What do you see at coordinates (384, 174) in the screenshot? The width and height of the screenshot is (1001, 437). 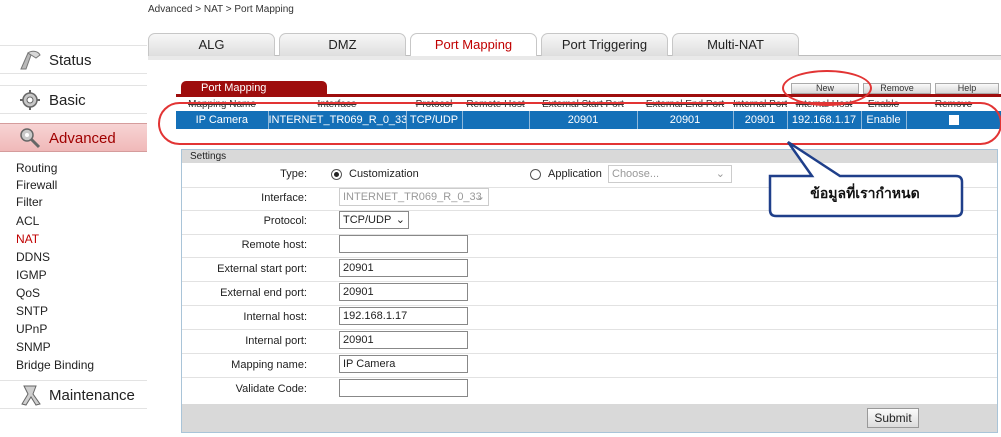 I see `type-customization-label: Customization` at bounding box center [384, 174].